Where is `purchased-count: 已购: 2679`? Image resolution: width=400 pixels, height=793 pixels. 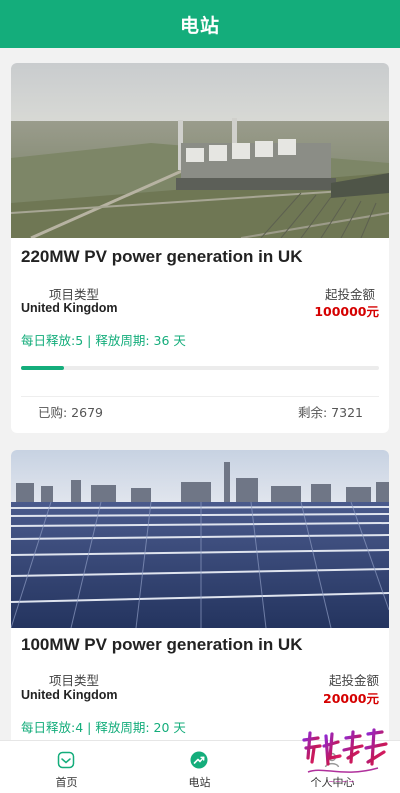
purchased-count: 已购: 2679 is located at coordinates (70, 412).